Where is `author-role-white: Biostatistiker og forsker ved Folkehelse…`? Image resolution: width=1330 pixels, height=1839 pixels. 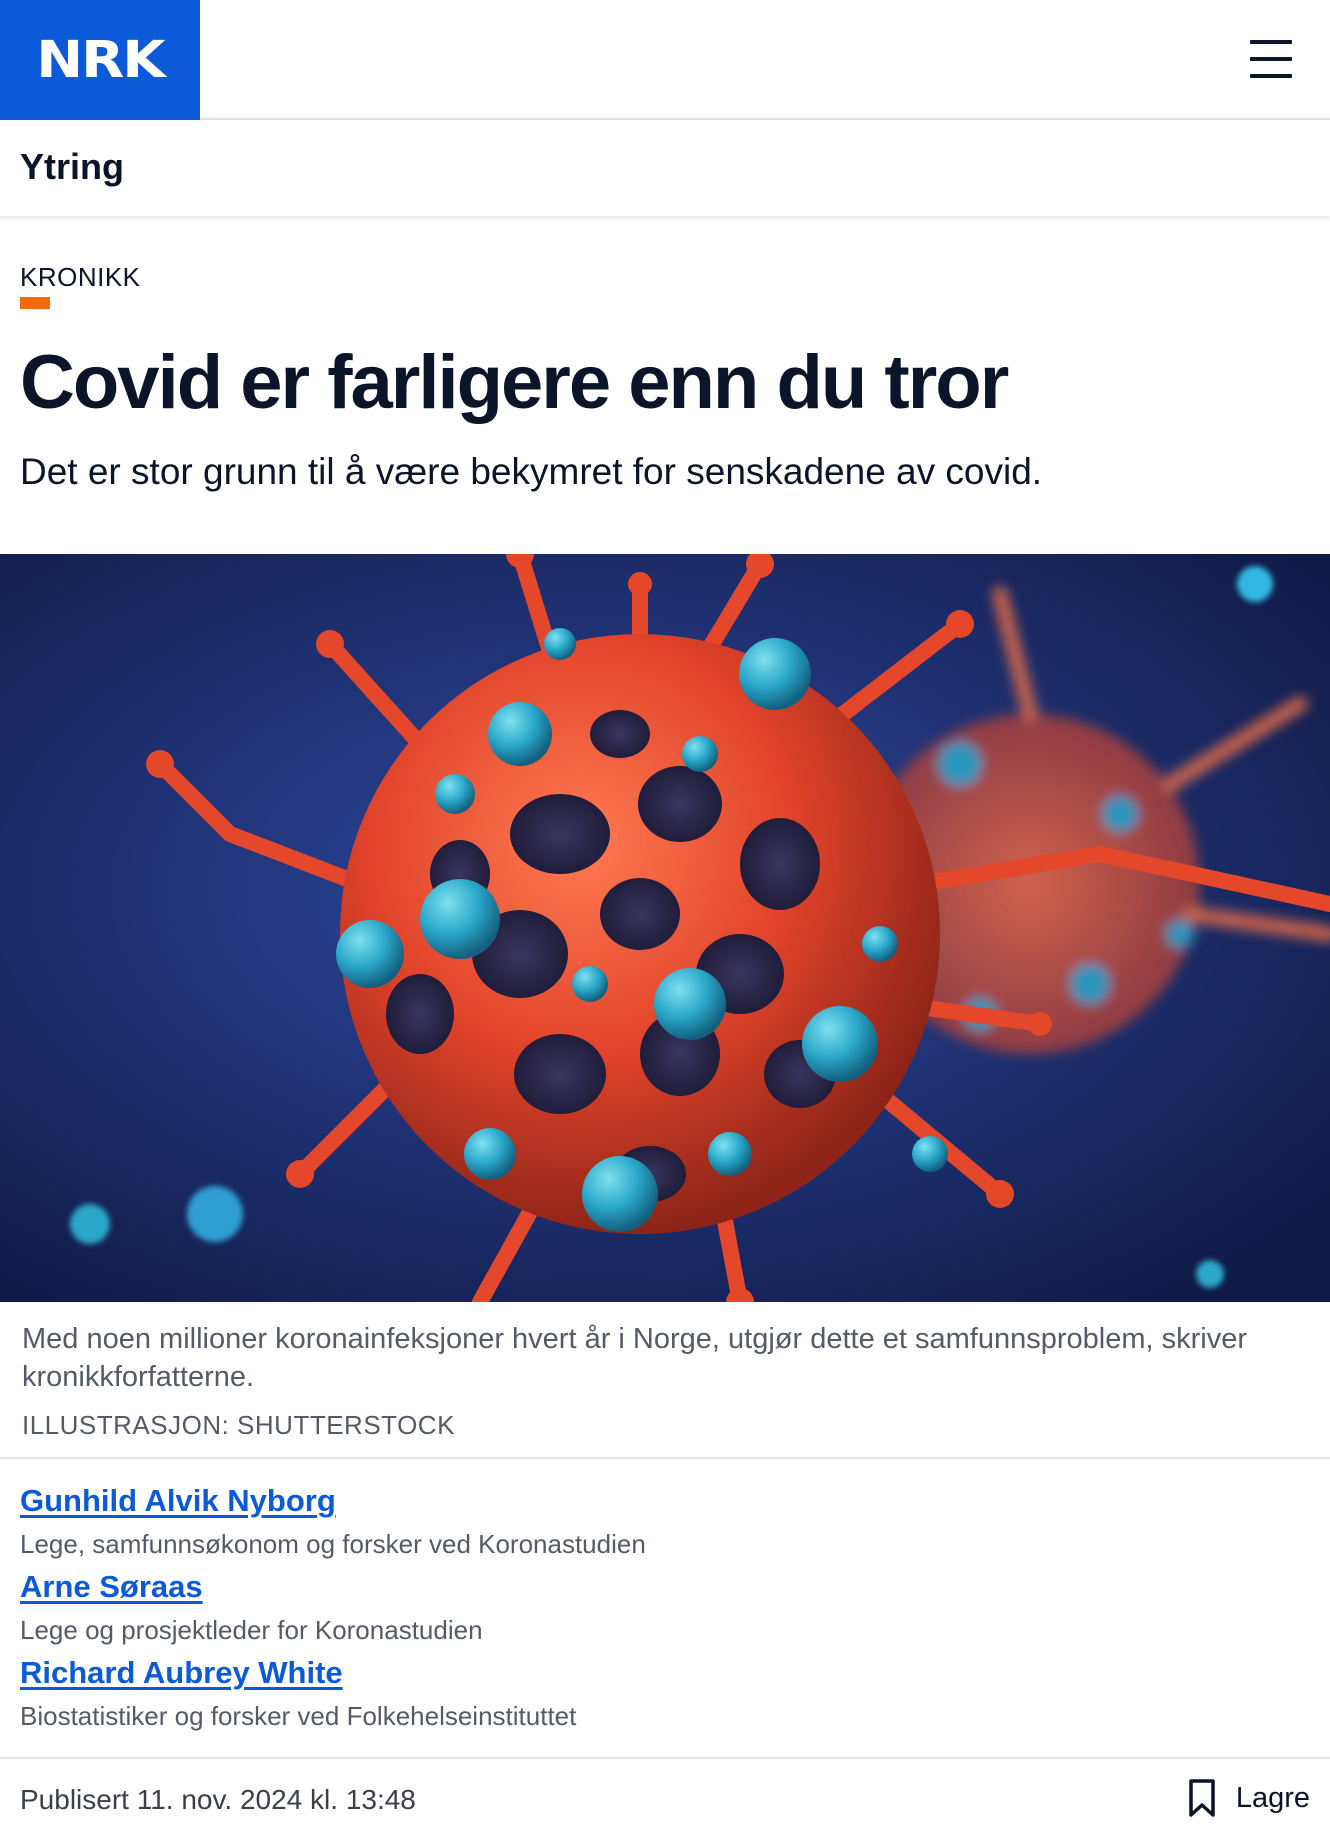
author-role-white: Biostatistiker og forsker ved Folkehelse… is located at coordinates (298, 1716).